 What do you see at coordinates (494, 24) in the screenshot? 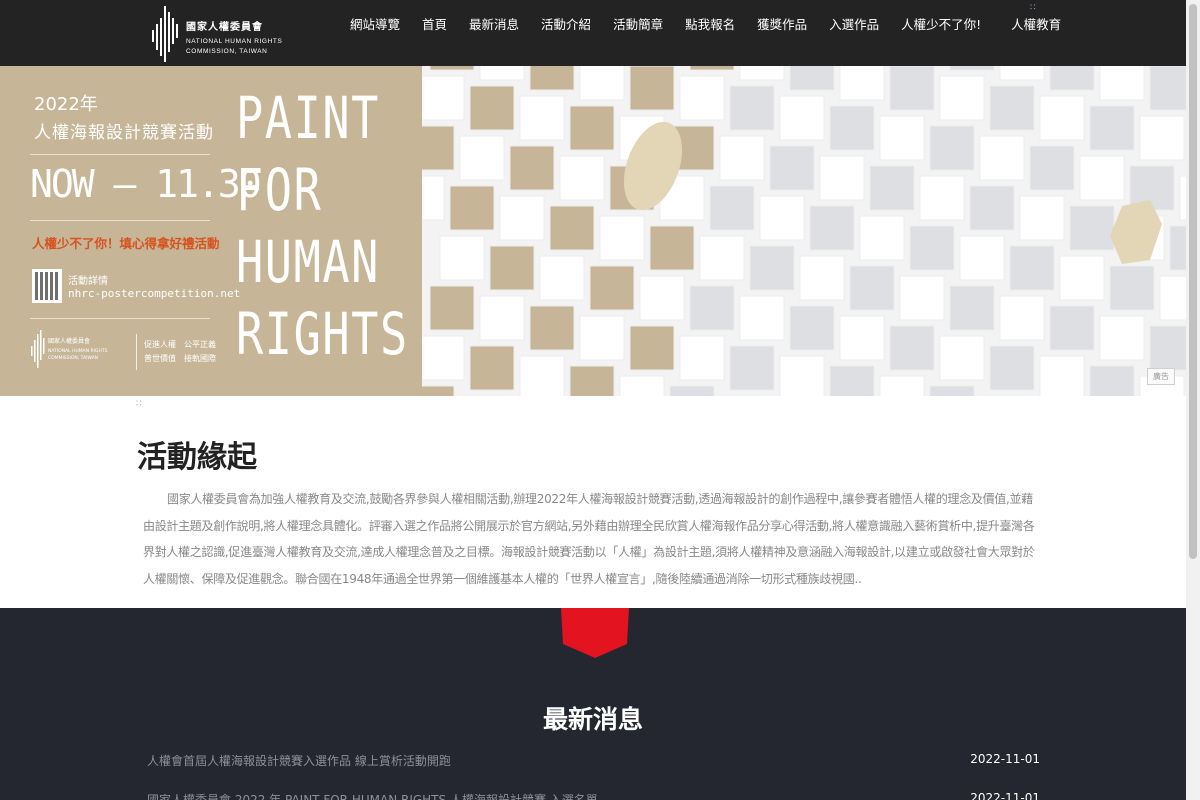
I see `nav-news: 最新消息` at bounding box center [494, 24].